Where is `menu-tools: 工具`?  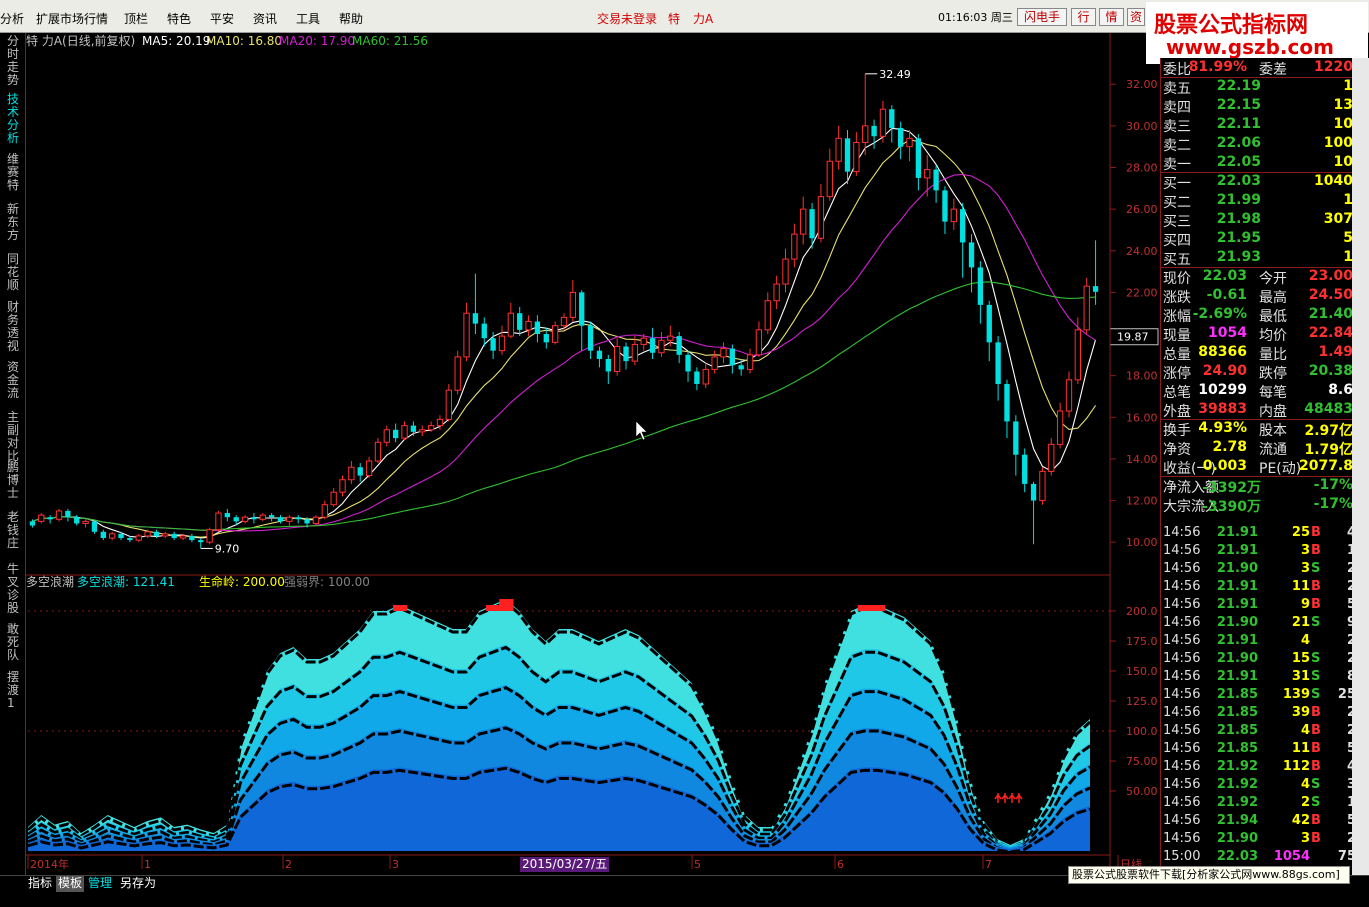
menu-tools: 工具 is located at coordinates (308, 18).